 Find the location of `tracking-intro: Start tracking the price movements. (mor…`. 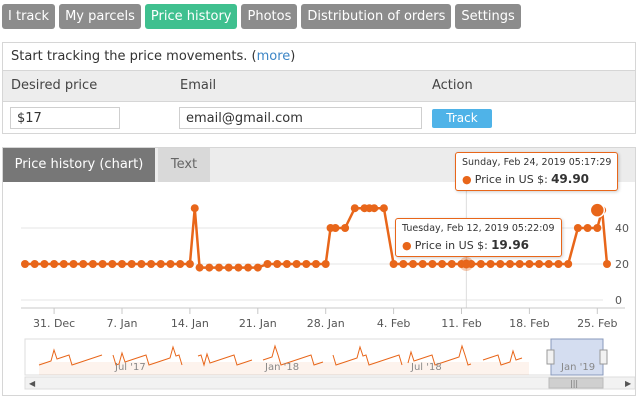

tracking-intro: Start tracking the price movements. (mor… is located at coordinates (319, 56).